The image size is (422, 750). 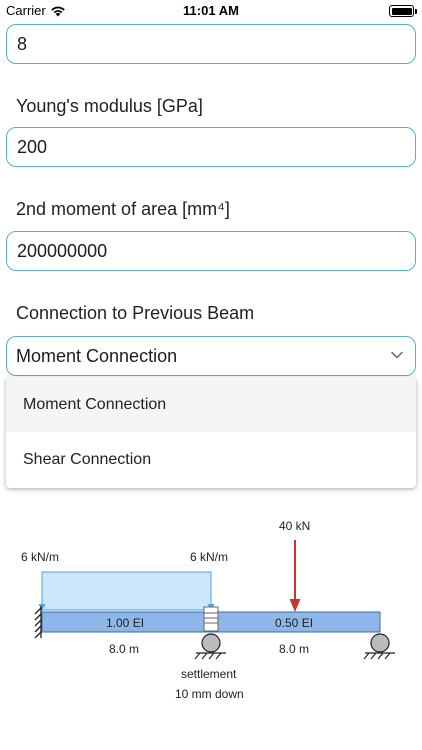 What do you see at coordinates (294, 649) in the screenshot?
I see `span2-length-label: 8.0 m` at bounding box center [294, 649].